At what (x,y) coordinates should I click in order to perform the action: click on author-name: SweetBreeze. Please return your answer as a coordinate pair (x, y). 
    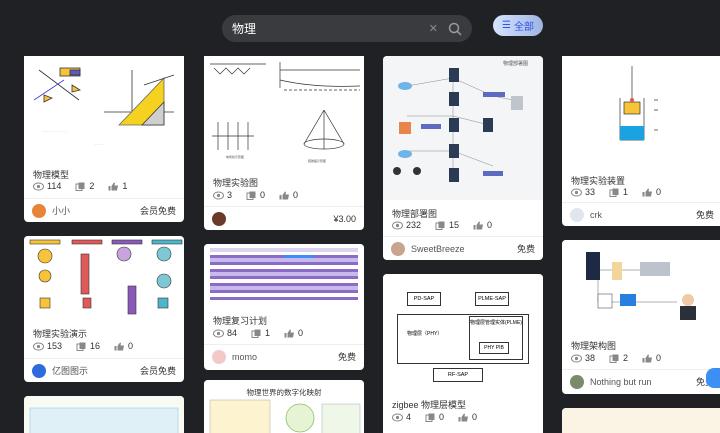
    Looking at the image, I should click on (438, 249).